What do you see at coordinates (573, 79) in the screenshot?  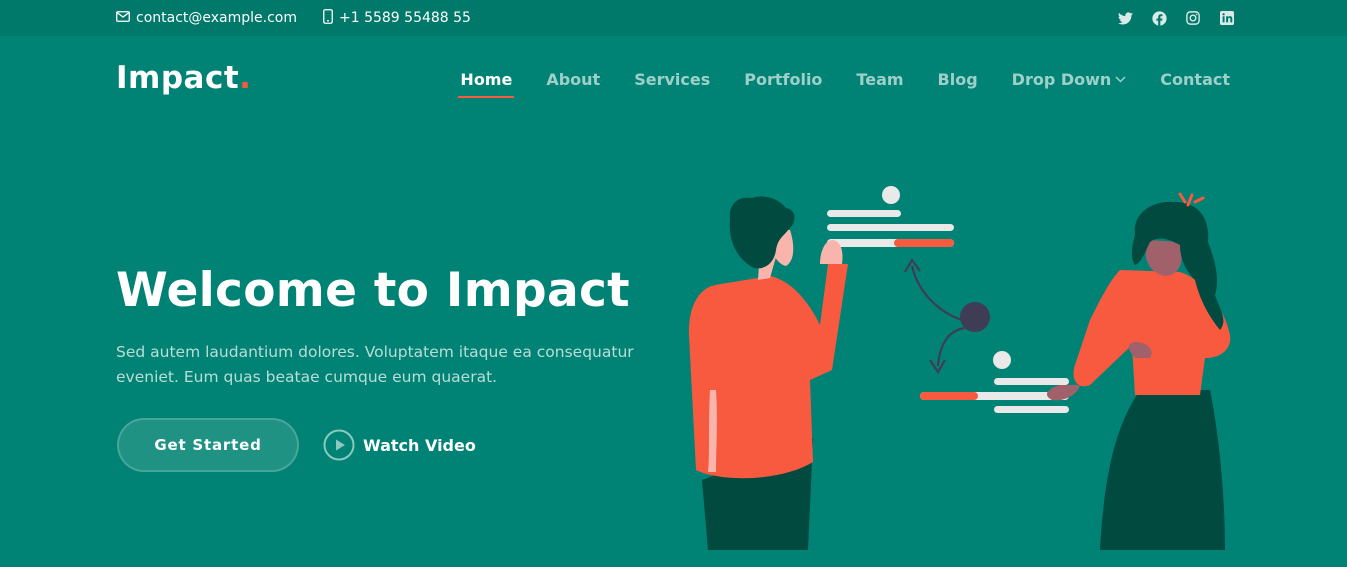 I see `nav-about: About` at bounding box center [573, 79].